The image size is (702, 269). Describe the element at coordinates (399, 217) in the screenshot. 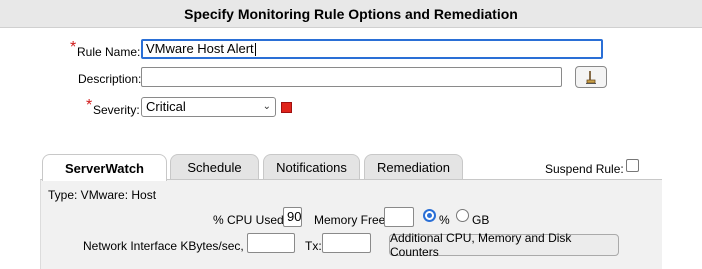

I see `memory-free-input` at that location.